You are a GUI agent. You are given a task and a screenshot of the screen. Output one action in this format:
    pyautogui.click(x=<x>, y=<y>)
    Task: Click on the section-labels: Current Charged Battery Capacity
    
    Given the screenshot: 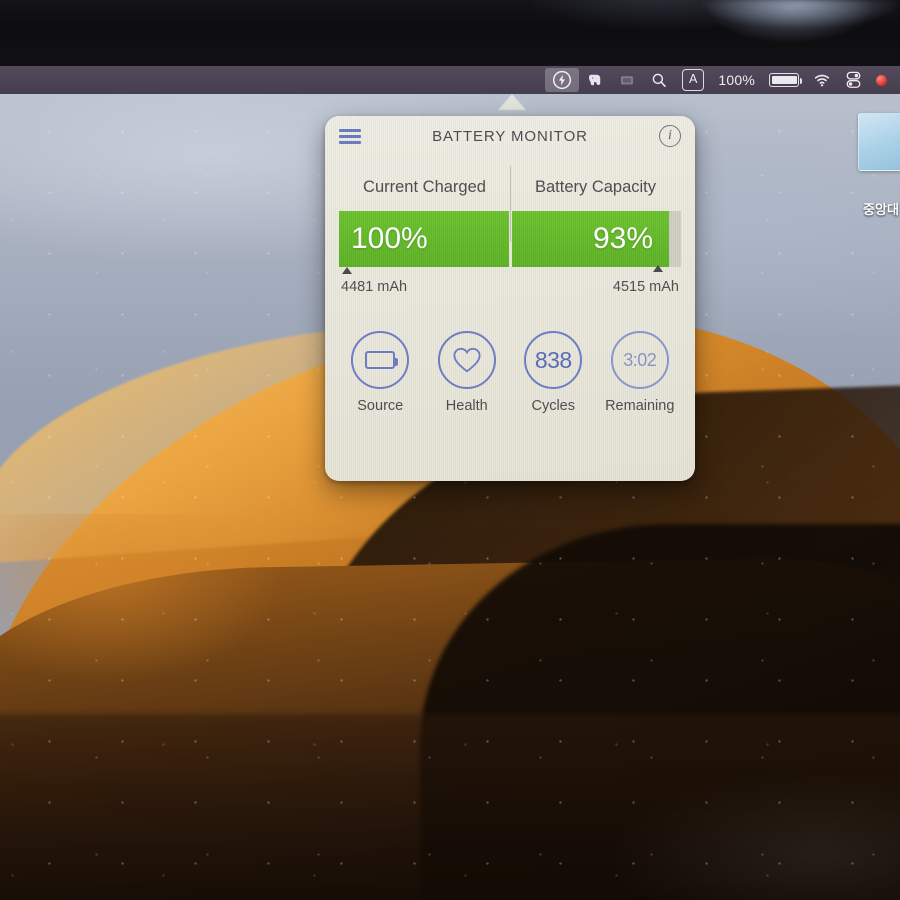 What is the action you would take?
    pyautogui.click(x=510, y=204)
    